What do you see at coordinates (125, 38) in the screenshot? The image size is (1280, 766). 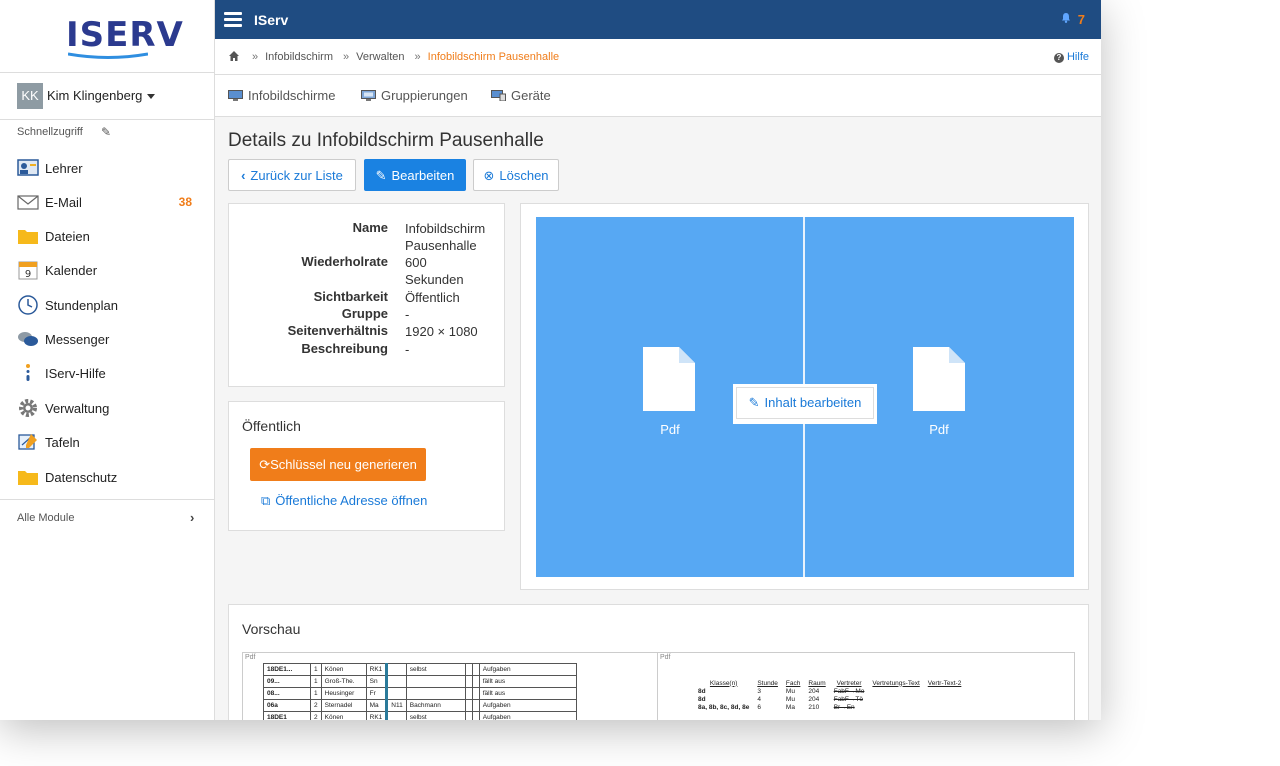 I see `iserv-logo: ISERV` at bounding box center [125, 38].